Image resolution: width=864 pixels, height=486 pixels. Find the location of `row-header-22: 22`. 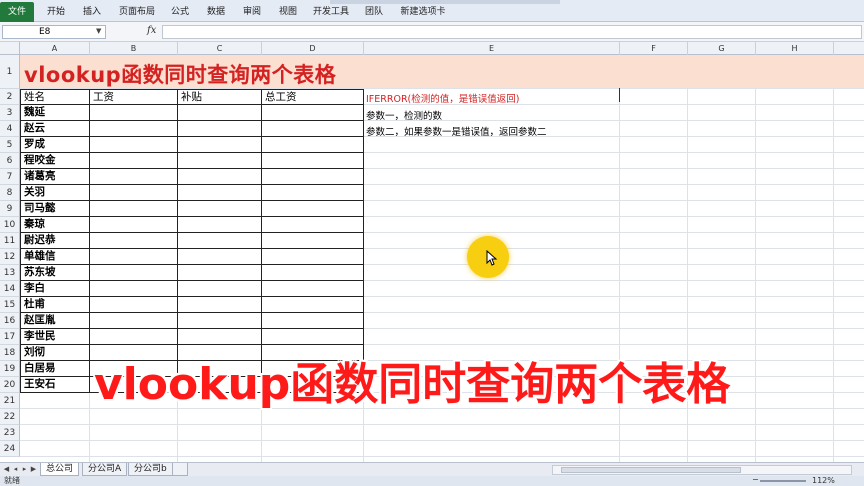

row-header-22: 22 is located at coordinates (10, 417).